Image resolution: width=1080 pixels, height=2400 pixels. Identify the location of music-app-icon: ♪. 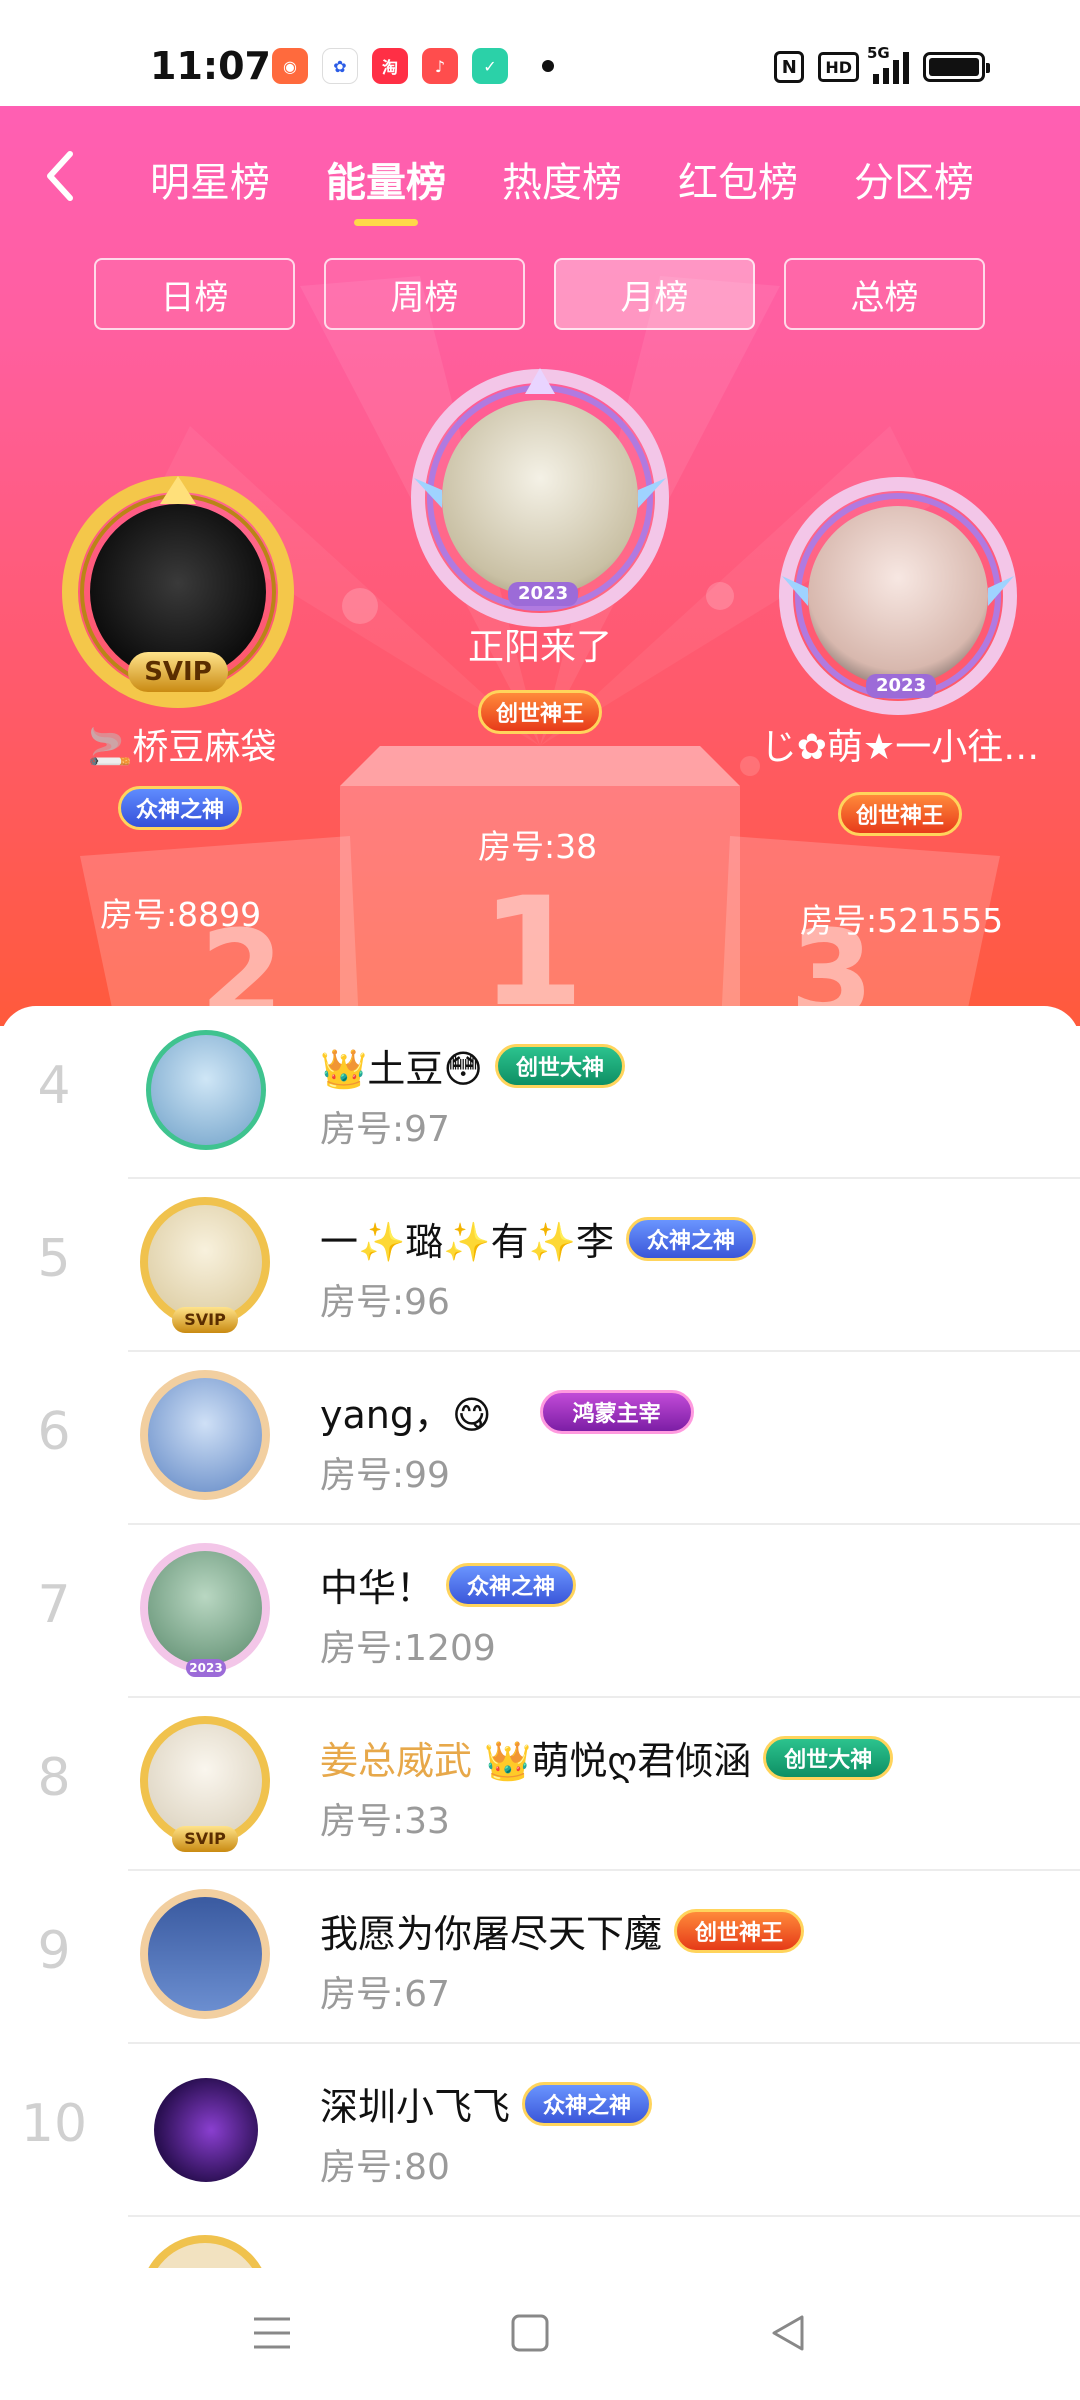
(440, 66).